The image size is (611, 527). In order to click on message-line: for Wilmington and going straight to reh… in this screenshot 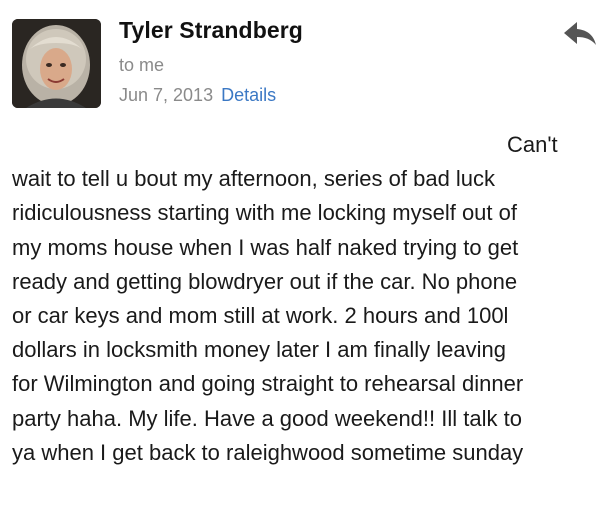, I will do `click(268, 384)`.